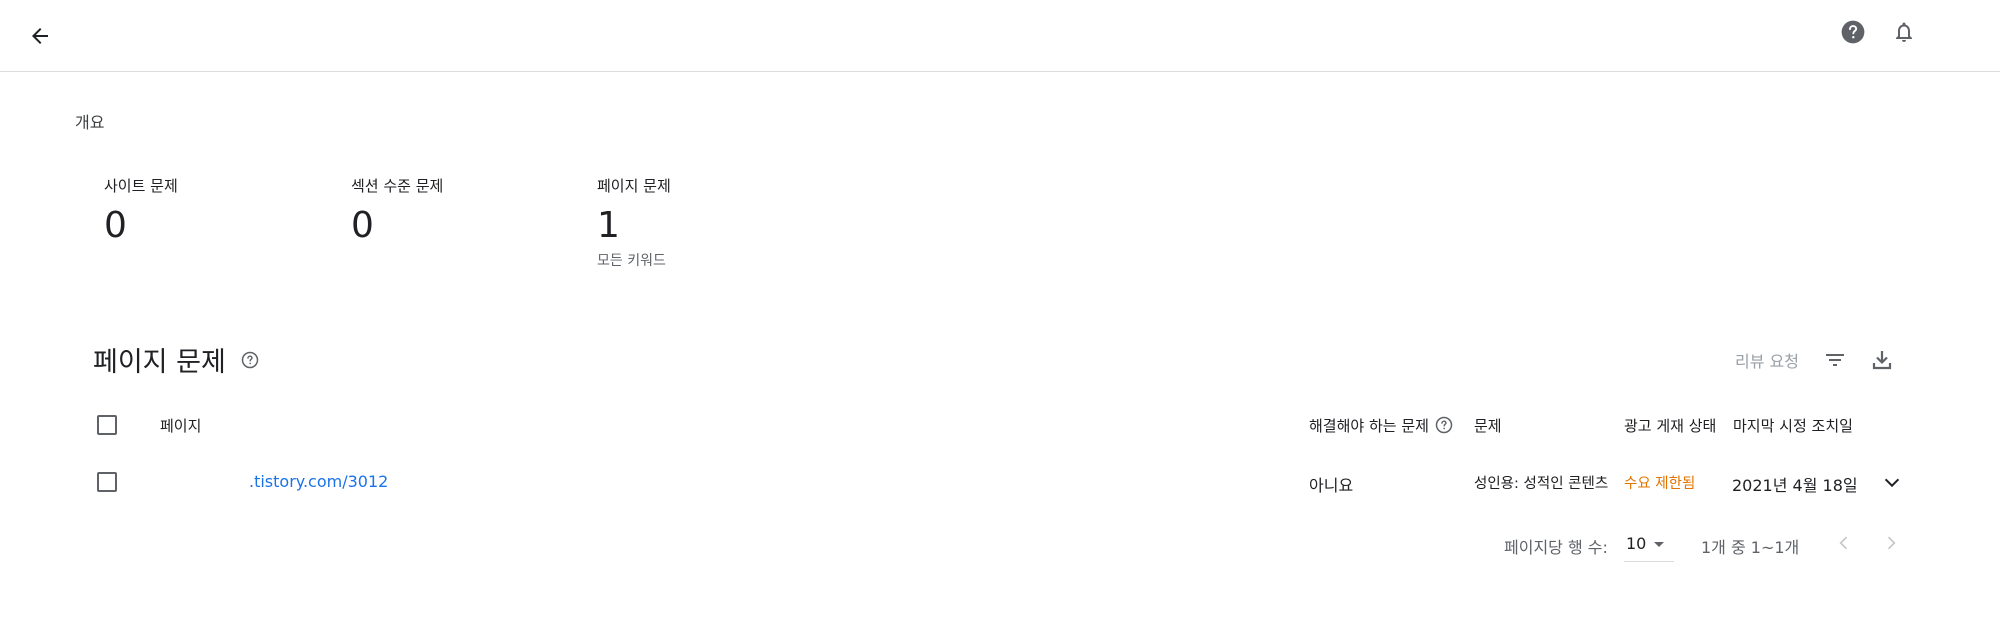  What do you see at coordinates (1331, 485) in the screenshot?
I see `must-fix-cell: 아니요` at bounding box center [1331, 485].